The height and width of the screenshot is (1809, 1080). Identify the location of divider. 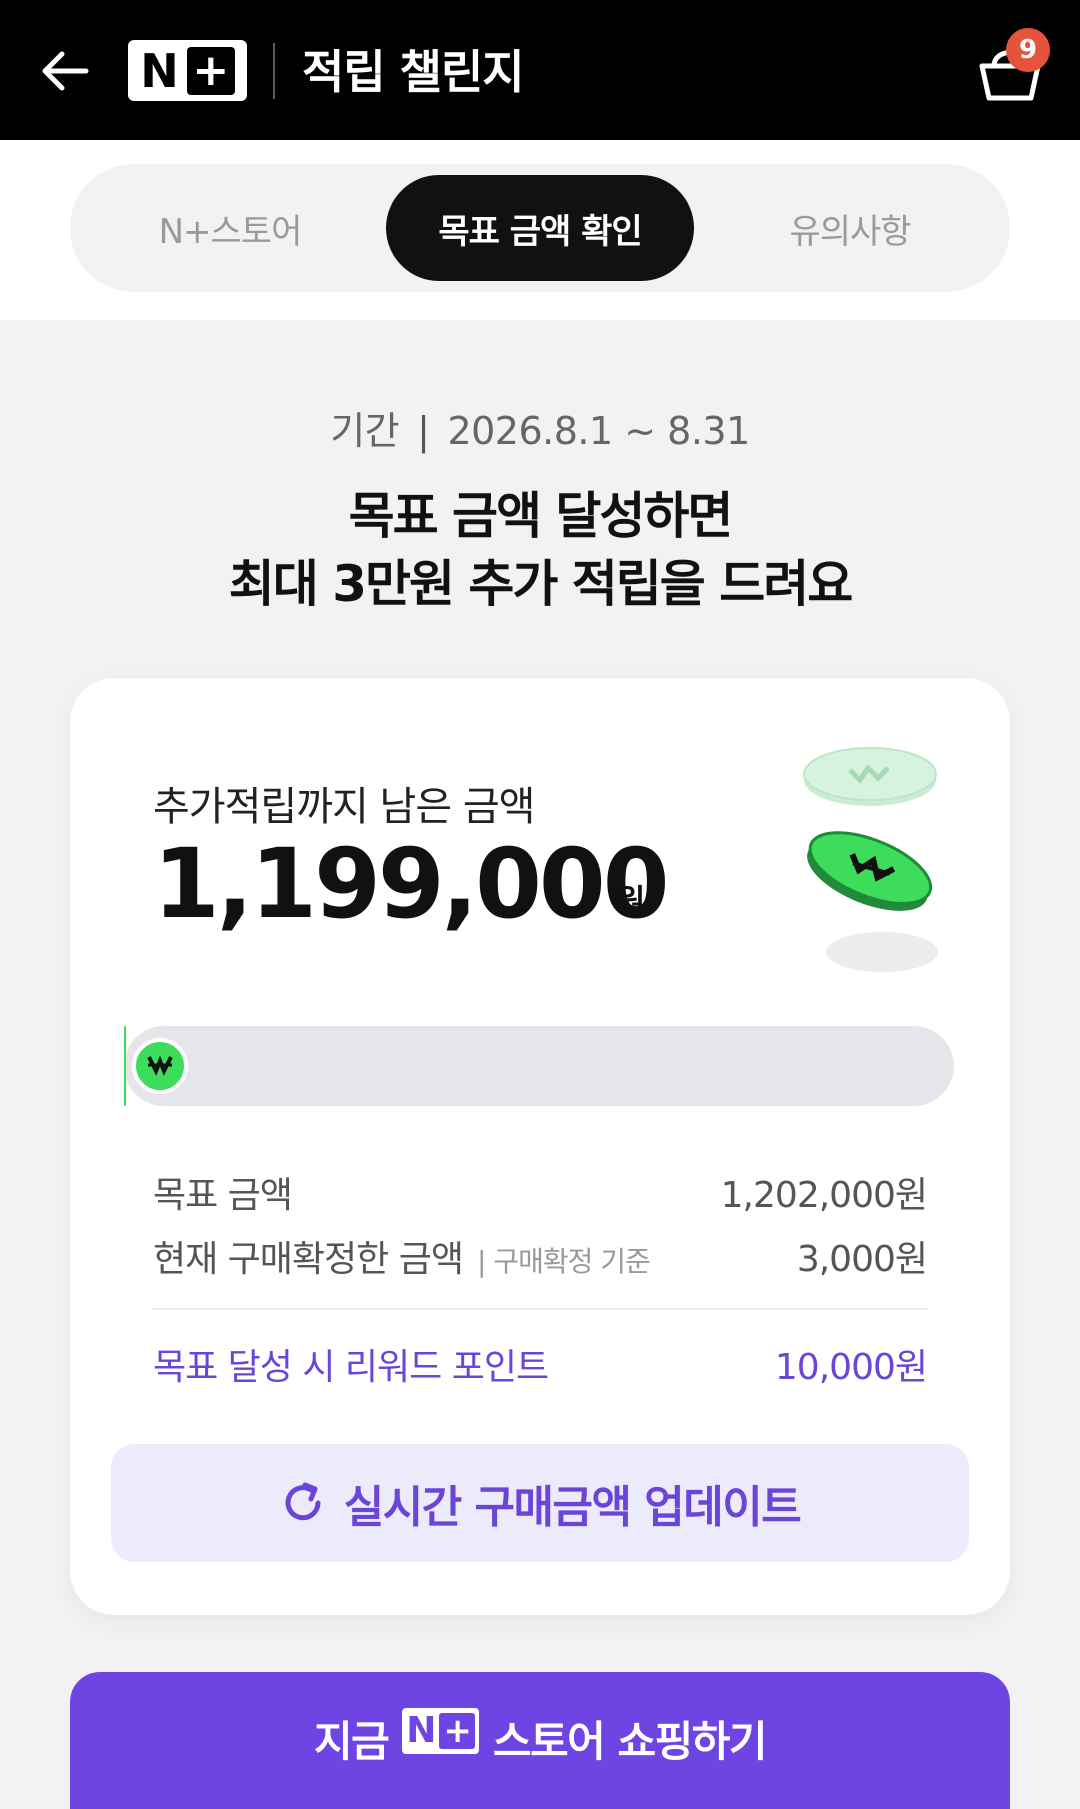
(540, 1309).